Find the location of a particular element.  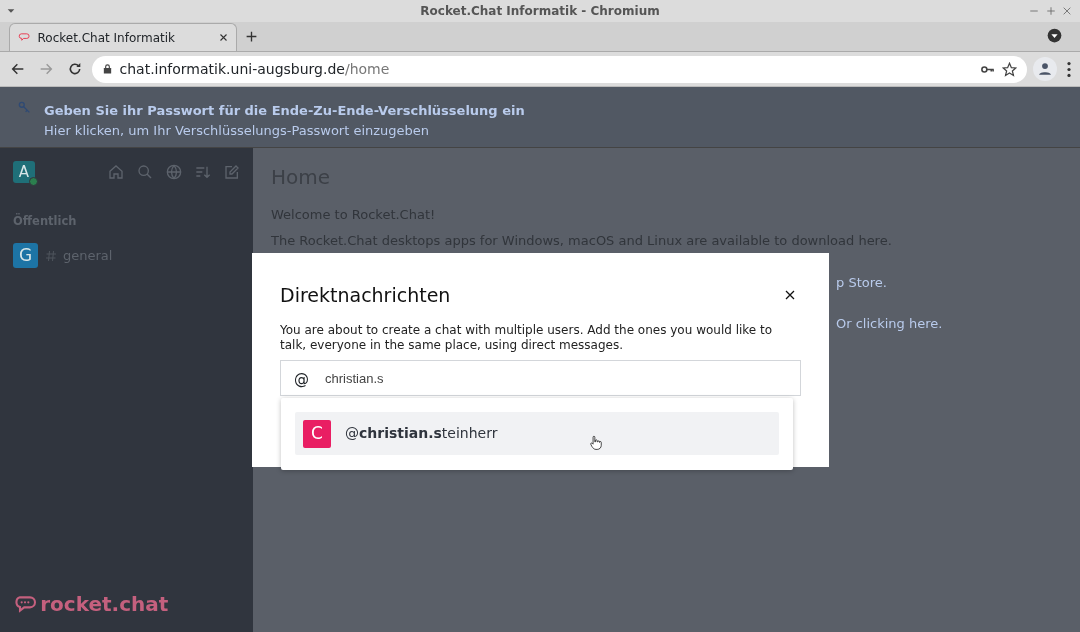

back-icon is located at coordinates (17, 69).